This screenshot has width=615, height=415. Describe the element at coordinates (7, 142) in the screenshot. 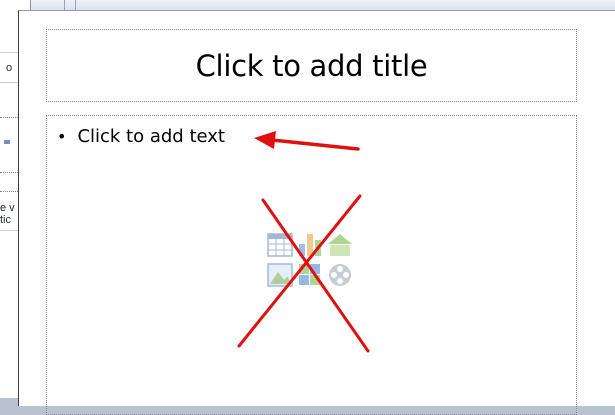

I see `thumbnail-icon` at that location.